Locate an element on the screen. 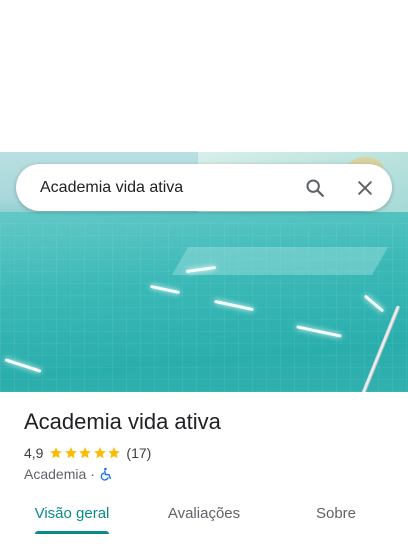 The width and height of the screenshot is (408, 544). place-tabs: Visão geral Avaliações Sobre is located at coordinates (204, 520).